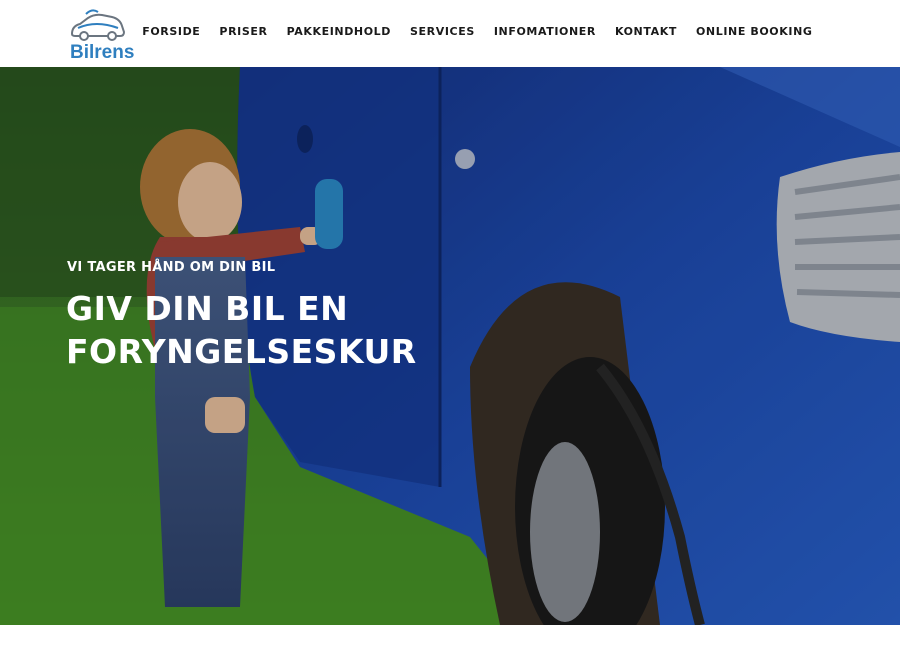  Describe the element at coordinates (102, 52) in the screenshot. I see `logo-text: Bilrens` at that location.